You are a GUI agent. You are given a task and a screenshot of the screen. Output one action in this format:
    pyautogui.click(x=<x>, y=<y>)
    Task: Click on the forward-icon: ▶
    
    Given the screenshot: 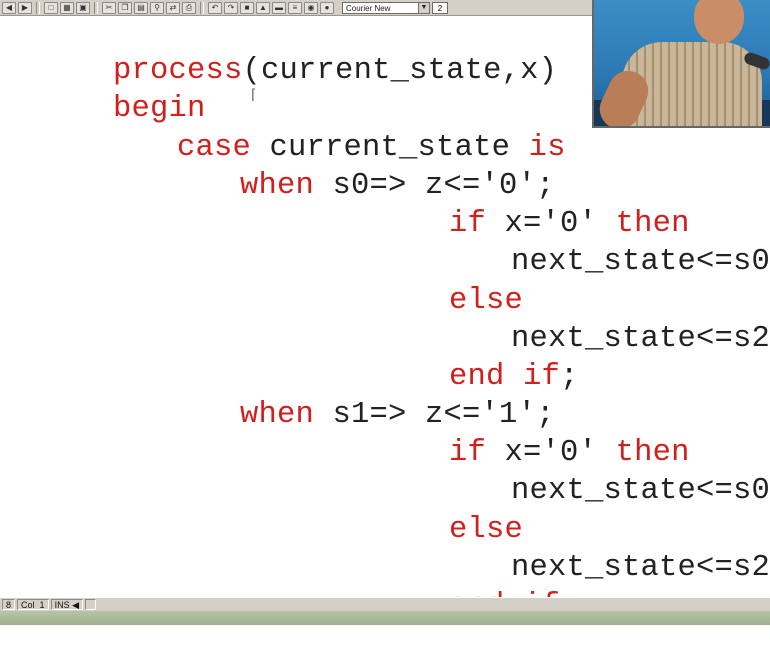 What is the action you would take?
    pyautogui.click(x=25, y=7)
    